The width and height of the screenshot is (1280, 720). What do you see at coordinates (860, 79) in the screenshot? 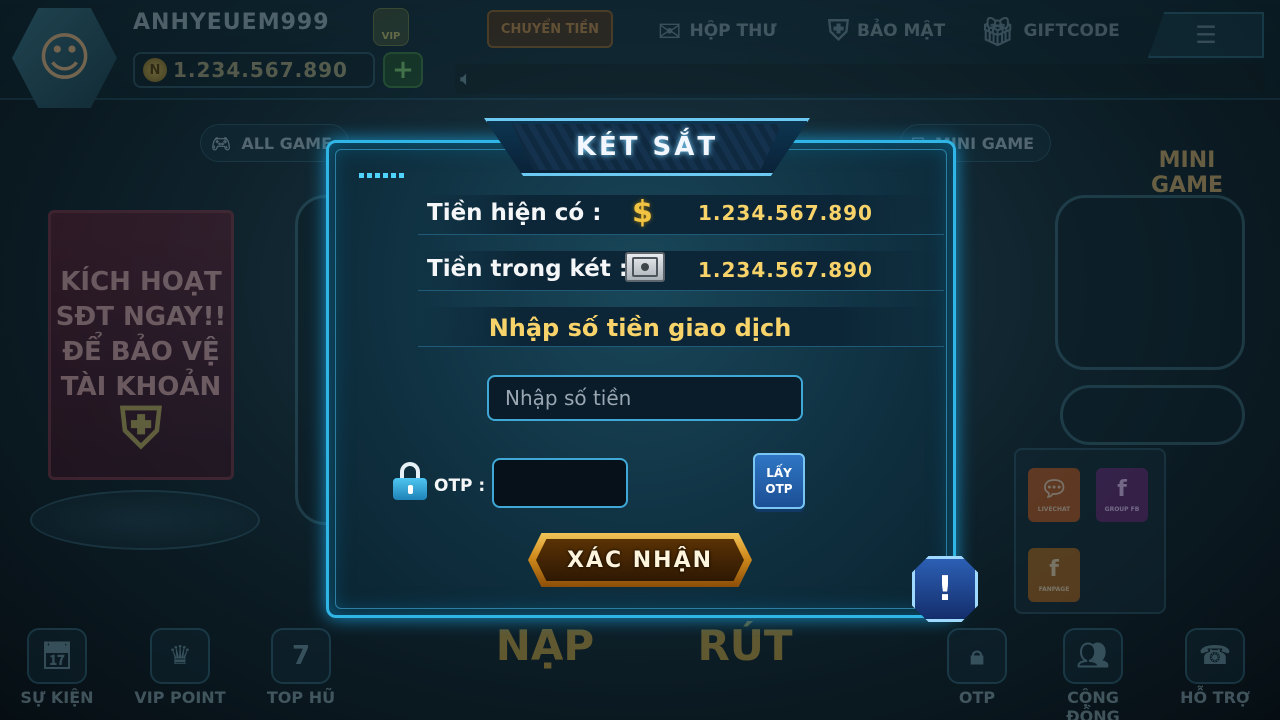
I see `notice-bar` at bounding box center [860, 79].